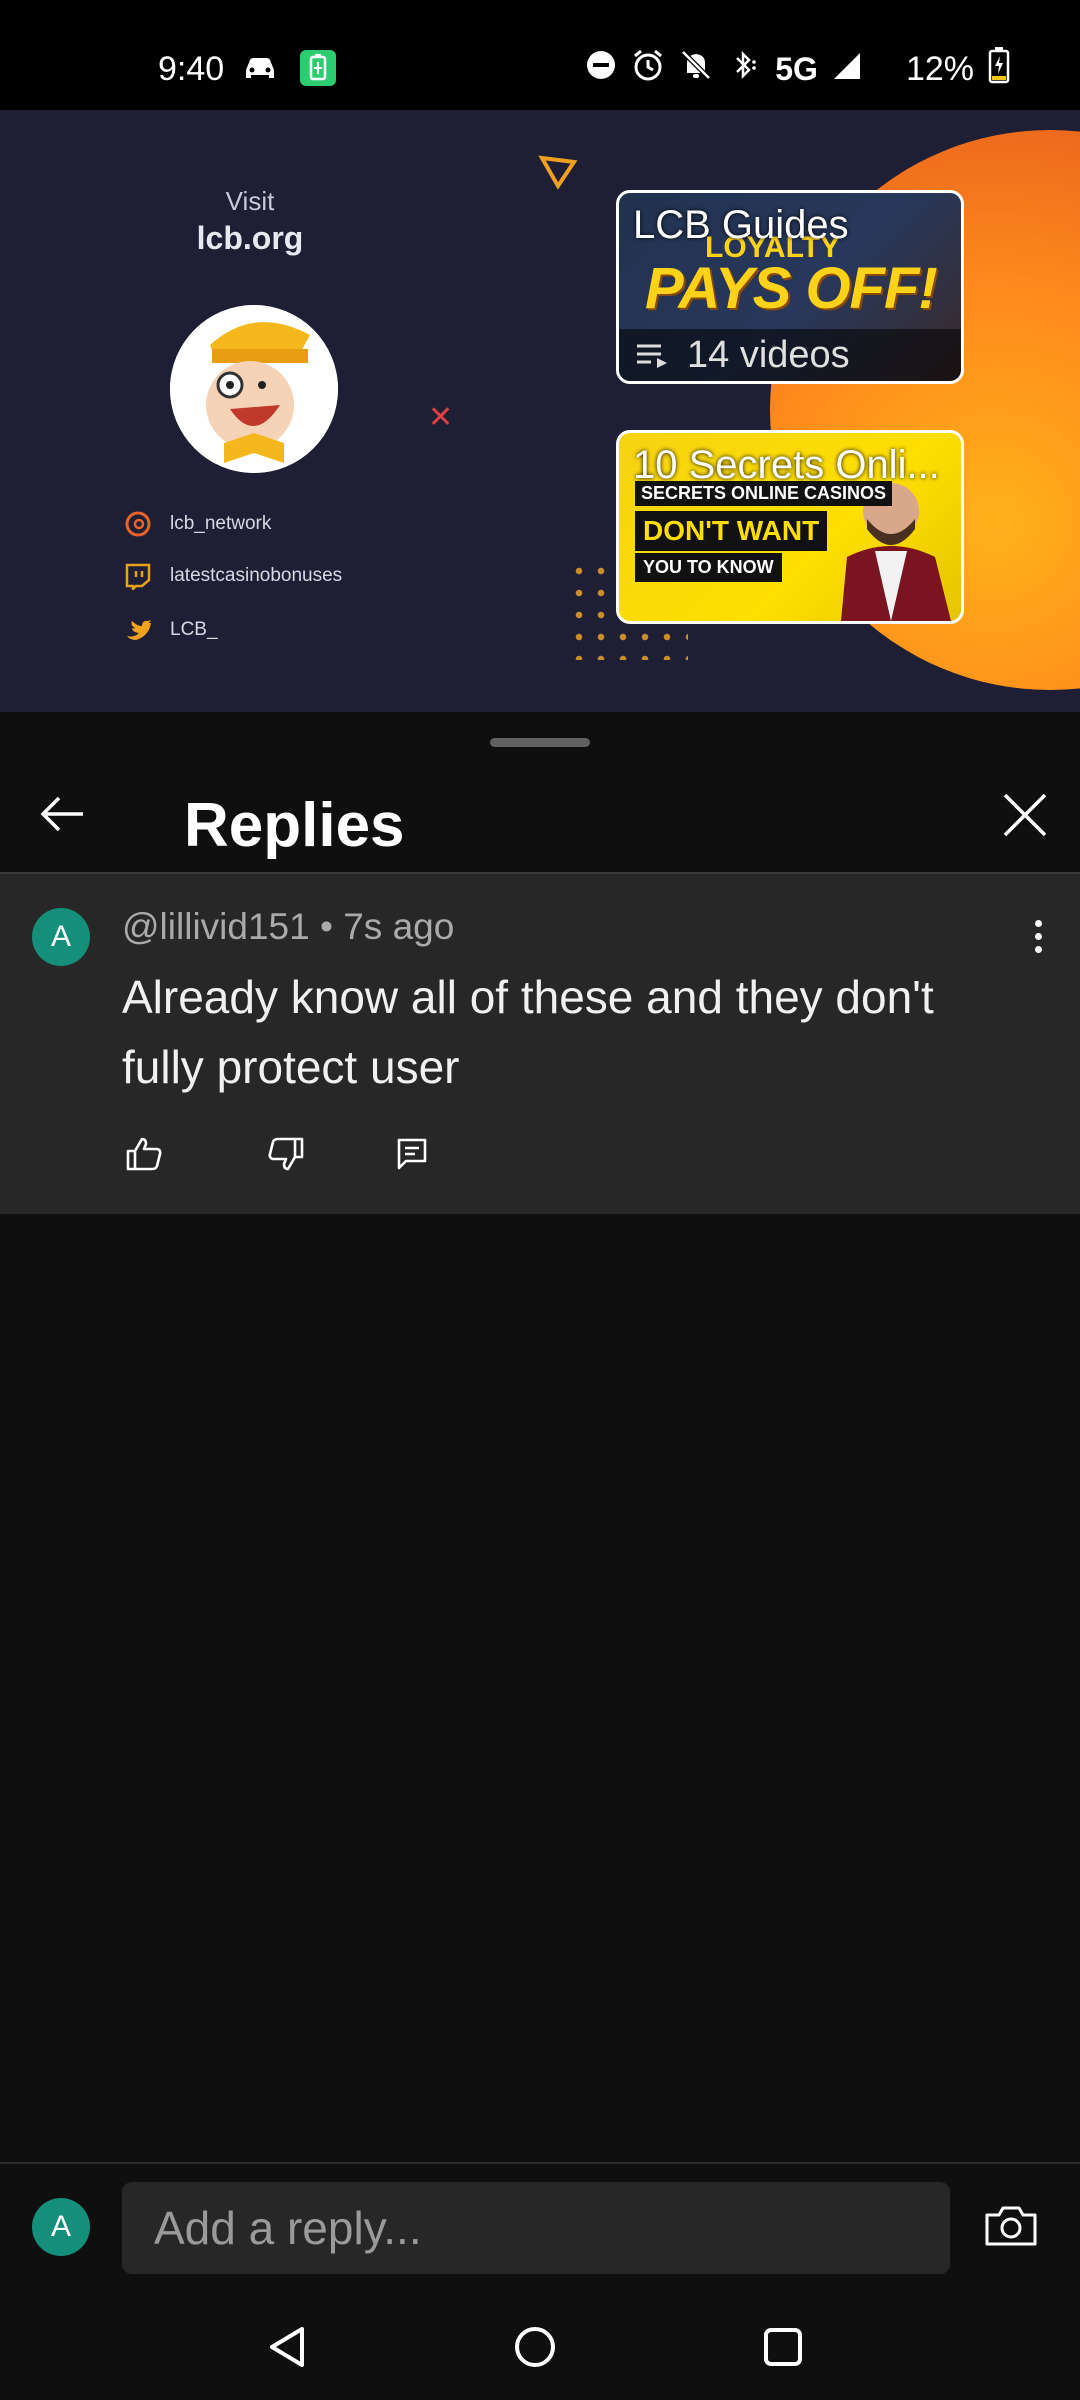 Image resolution: width=1080 pixels, height=2400 pixels. Describe the element at coordinates (601, 69) in the screenshot. I see `do-not-disturb-icon` at that location.